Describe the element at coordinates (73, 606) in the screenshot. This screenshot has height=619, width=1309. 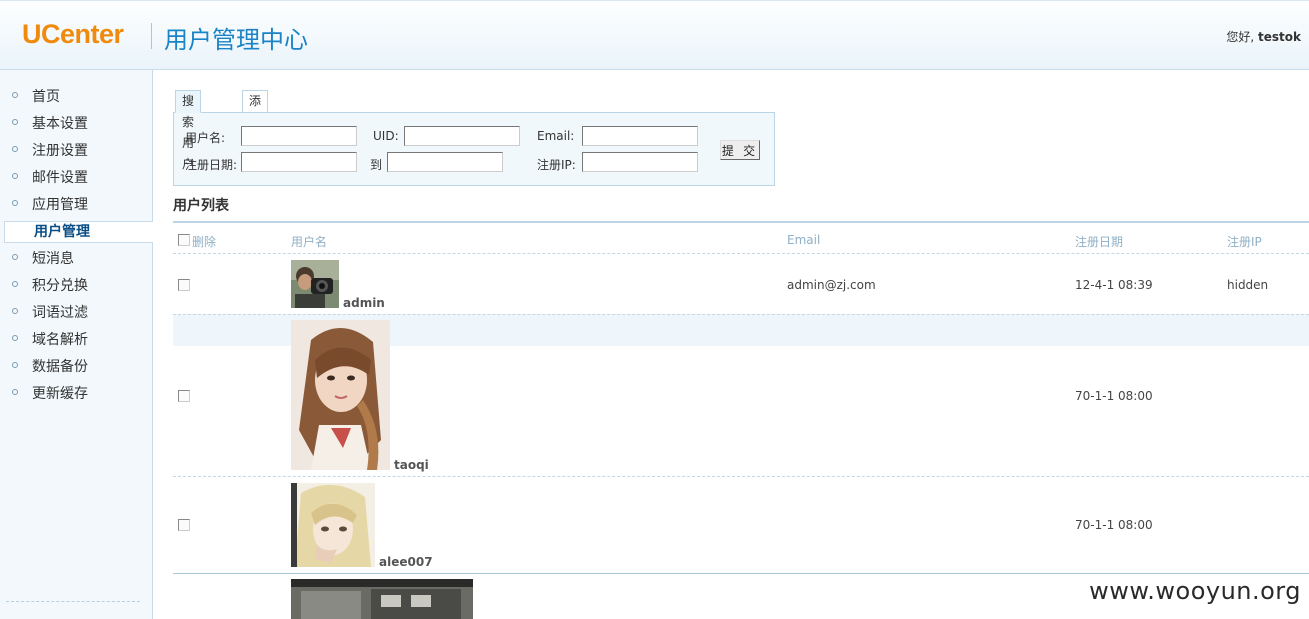
I see `sidebar-footer` at that location.